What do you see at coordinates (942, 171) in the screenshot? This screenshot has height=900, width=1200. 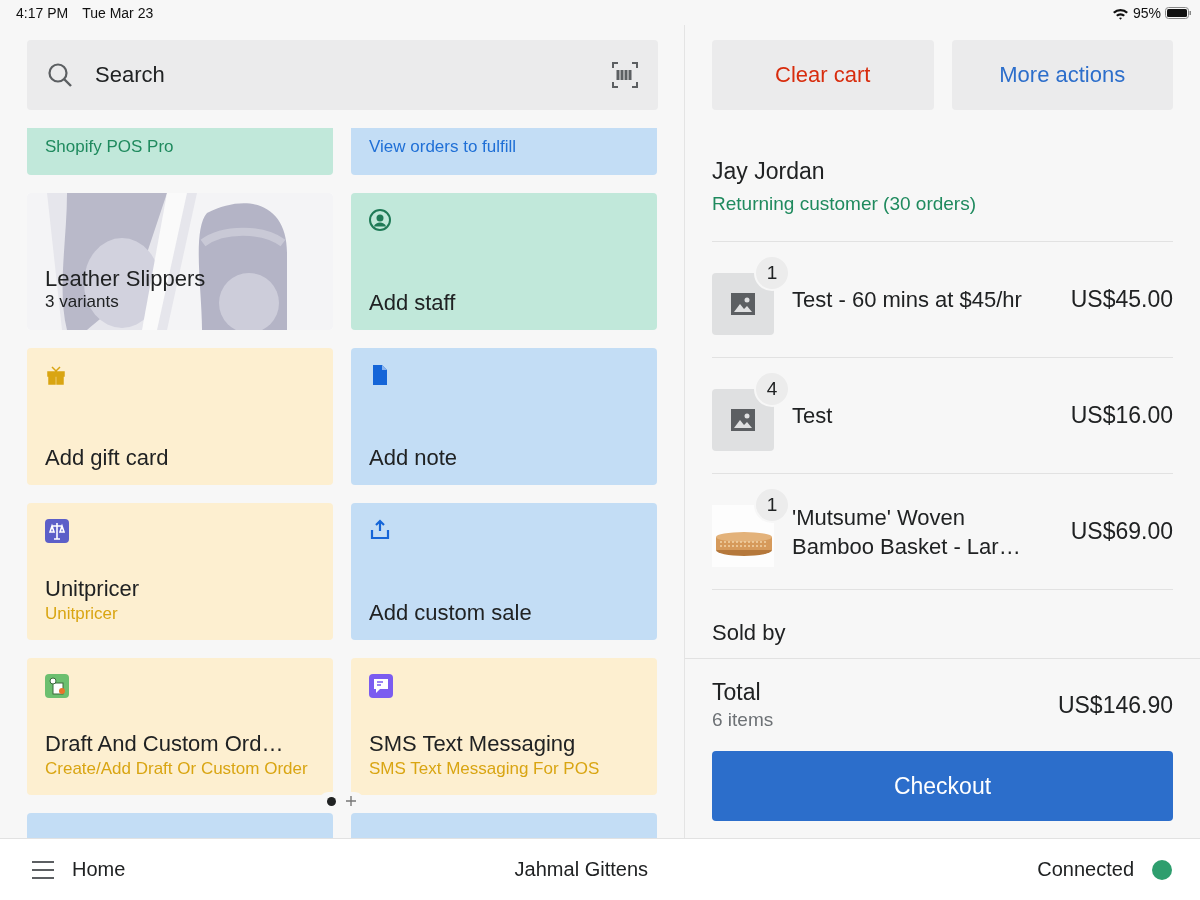 I see `customer-name: Jay Jordan` at bounding box center [942, 171].